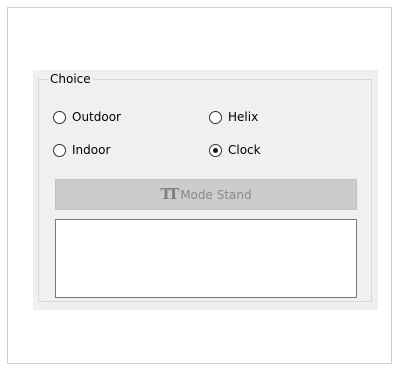 This screenshot has height=372, width=400. I want to click on mode-stand-button: TT Mode Stand, so click(206, 194).